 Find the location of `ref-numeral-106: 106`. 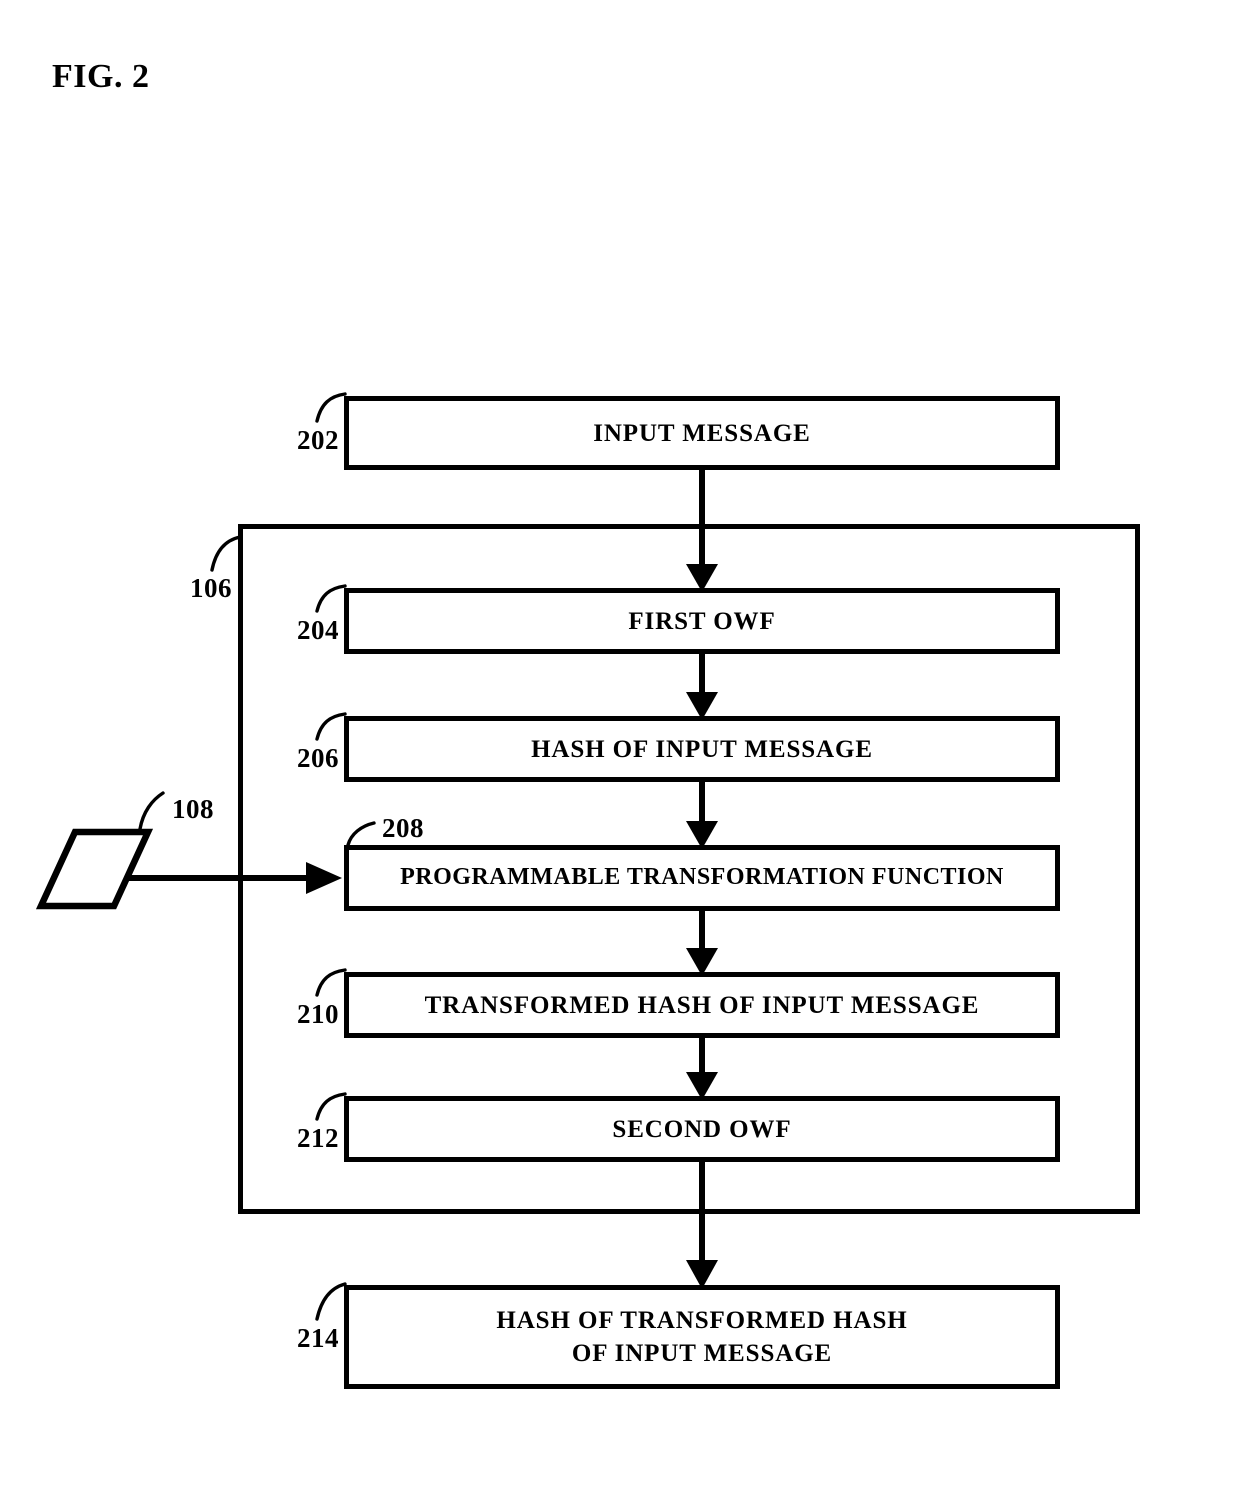

ref-numeral-106: 106 is located at coordinates (211, 588).